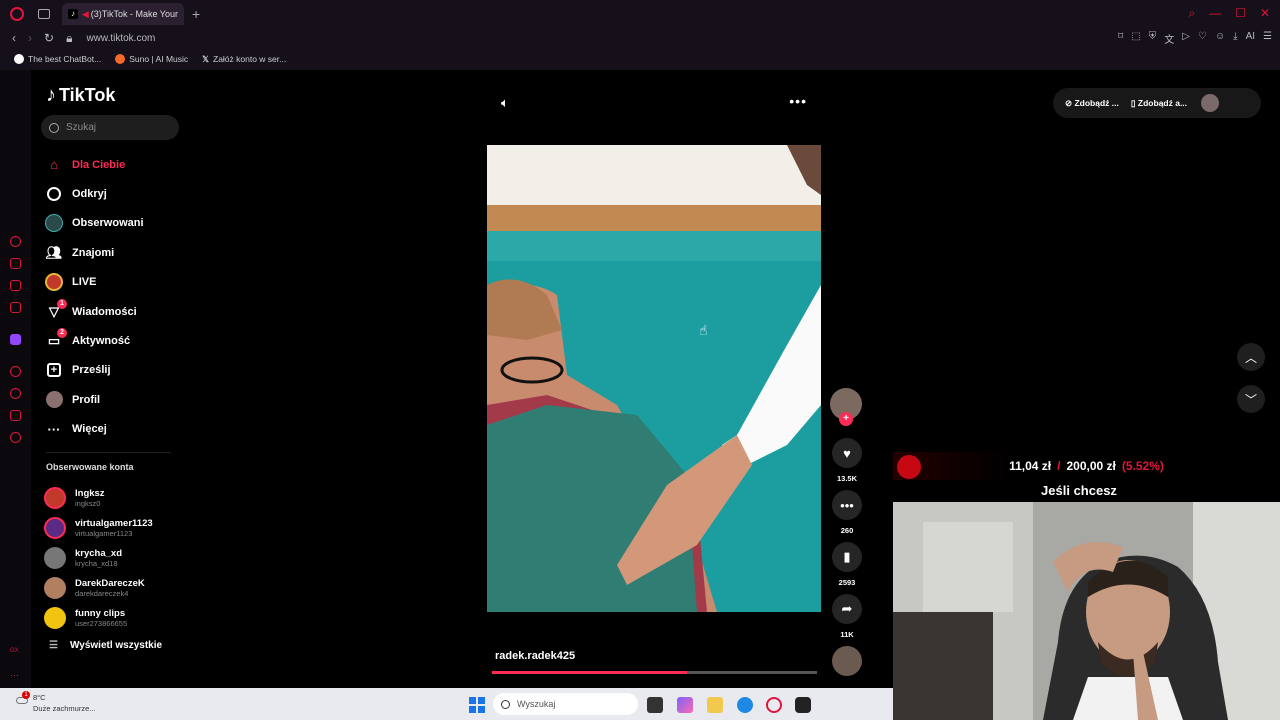  I want to click on messenger-icon, so click(15, 263).